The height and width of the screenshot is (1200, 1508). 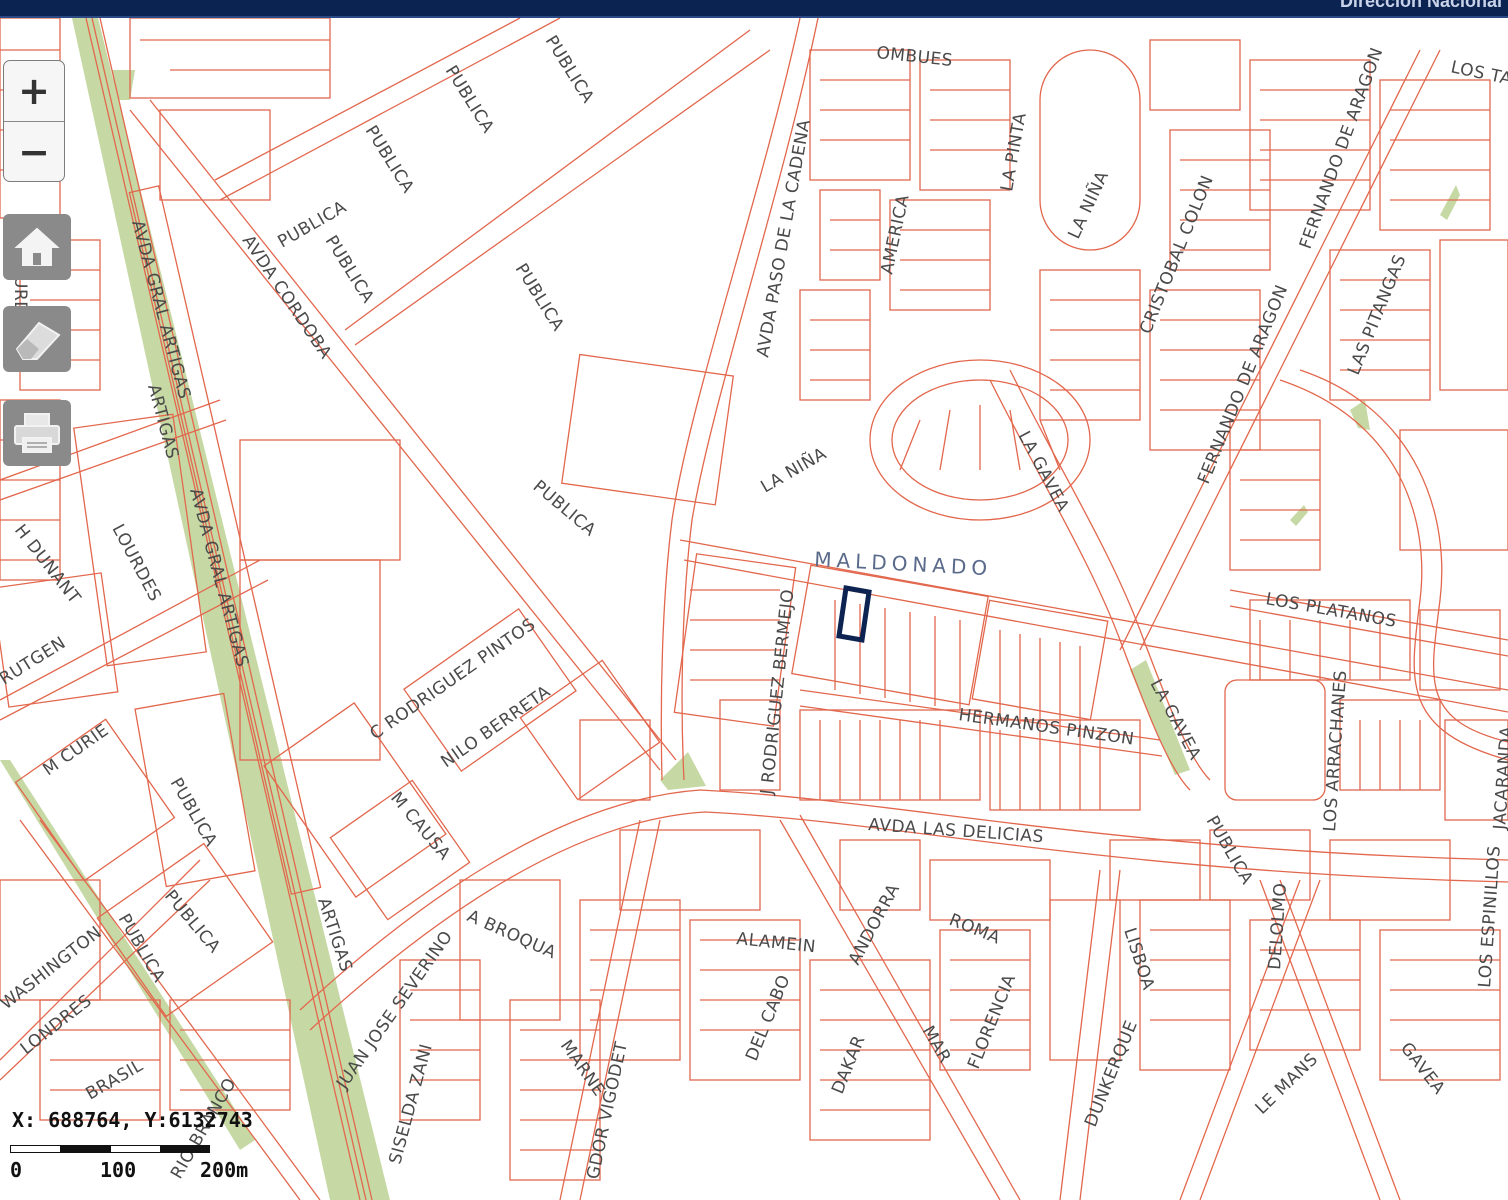 I want to click on selected-parcel, so click(x=854, y=614).